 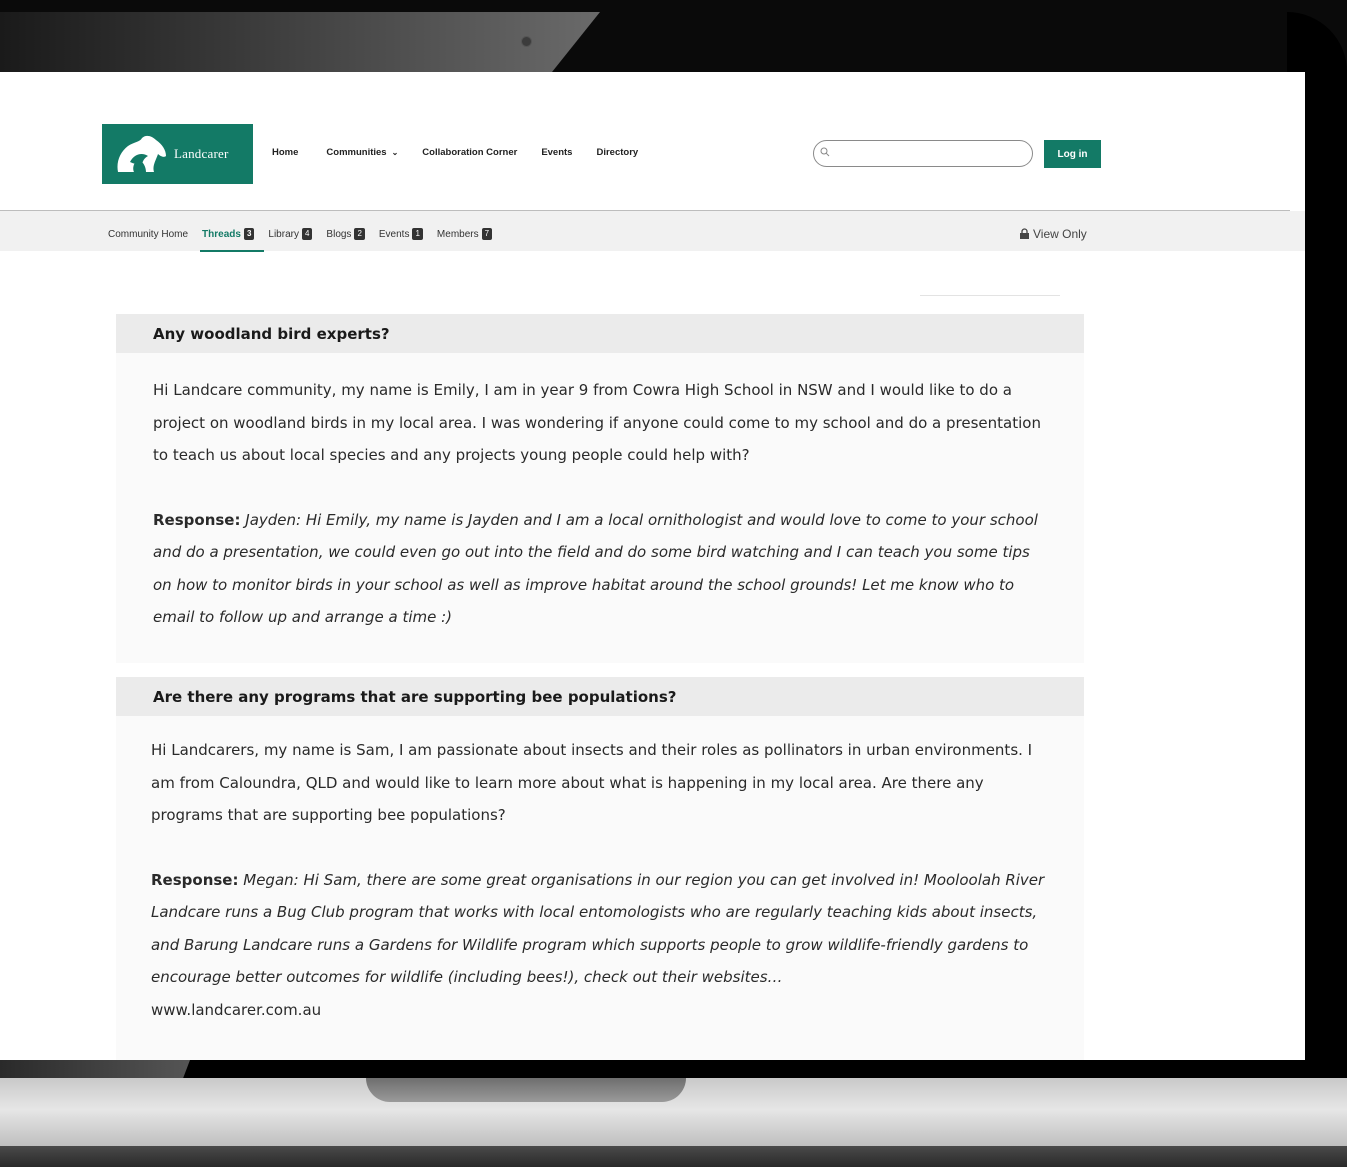 I want to click on view-only-label: View Only, so click(x=1060, y=234).